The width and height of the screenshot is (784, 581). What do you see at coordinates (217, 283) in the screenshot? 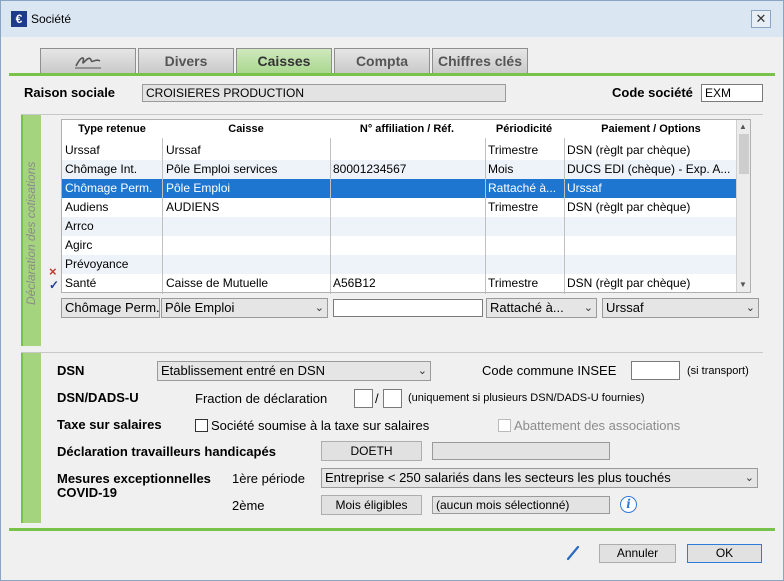
I see `cell-caisse: Caisse de Mutuelle` at bounding box center [217, 283].